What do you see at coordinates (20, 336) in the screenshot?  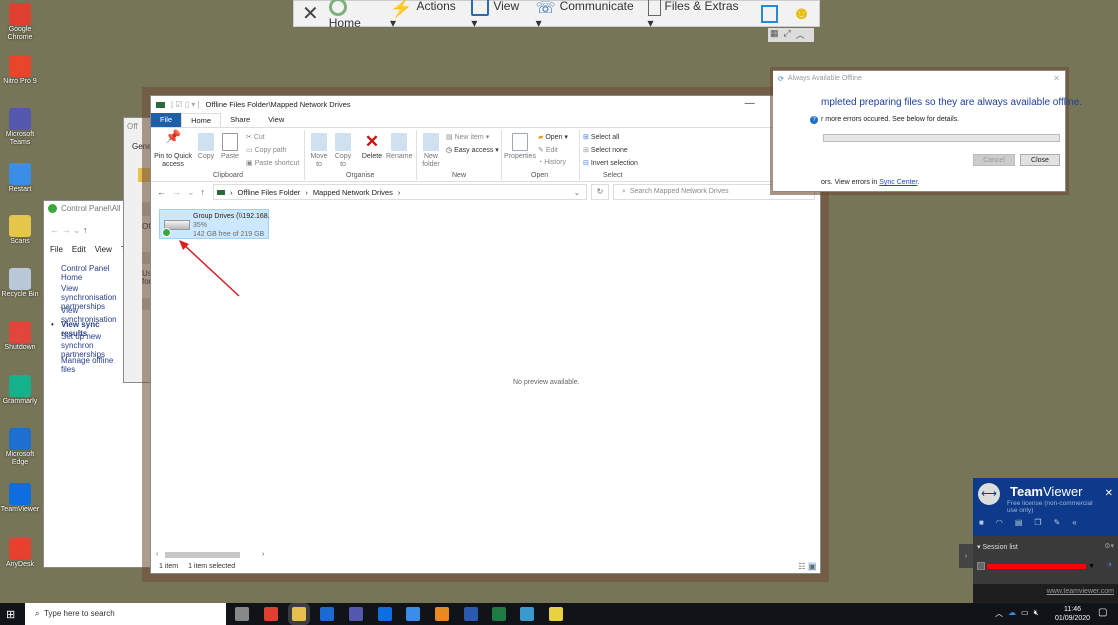 I see `desktop-icon: Shutdown` at bounding box center [20, 336].